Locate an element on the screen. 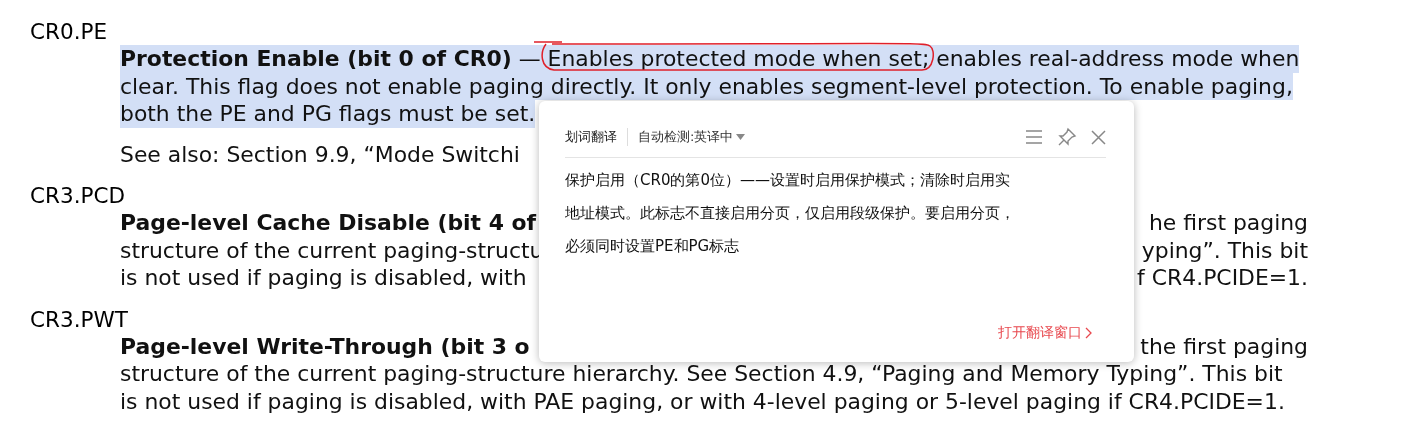  register-name: CR0.PE is located at coordinates (68, 31).